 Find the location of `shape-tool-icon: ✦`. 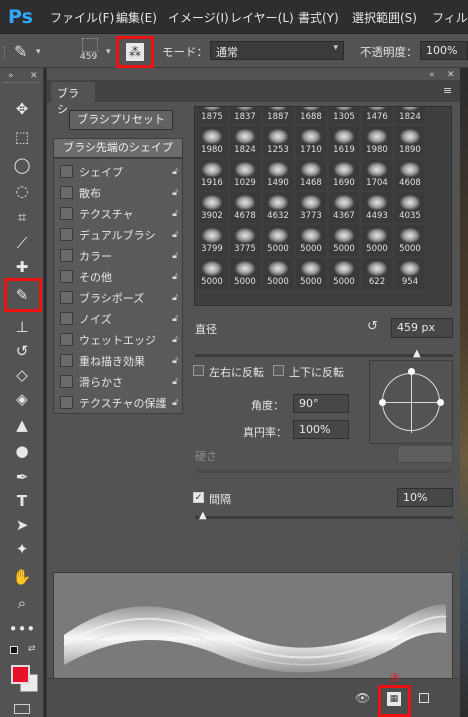

shape-tool-icon: ✦ is located at coordinates (22, 549).